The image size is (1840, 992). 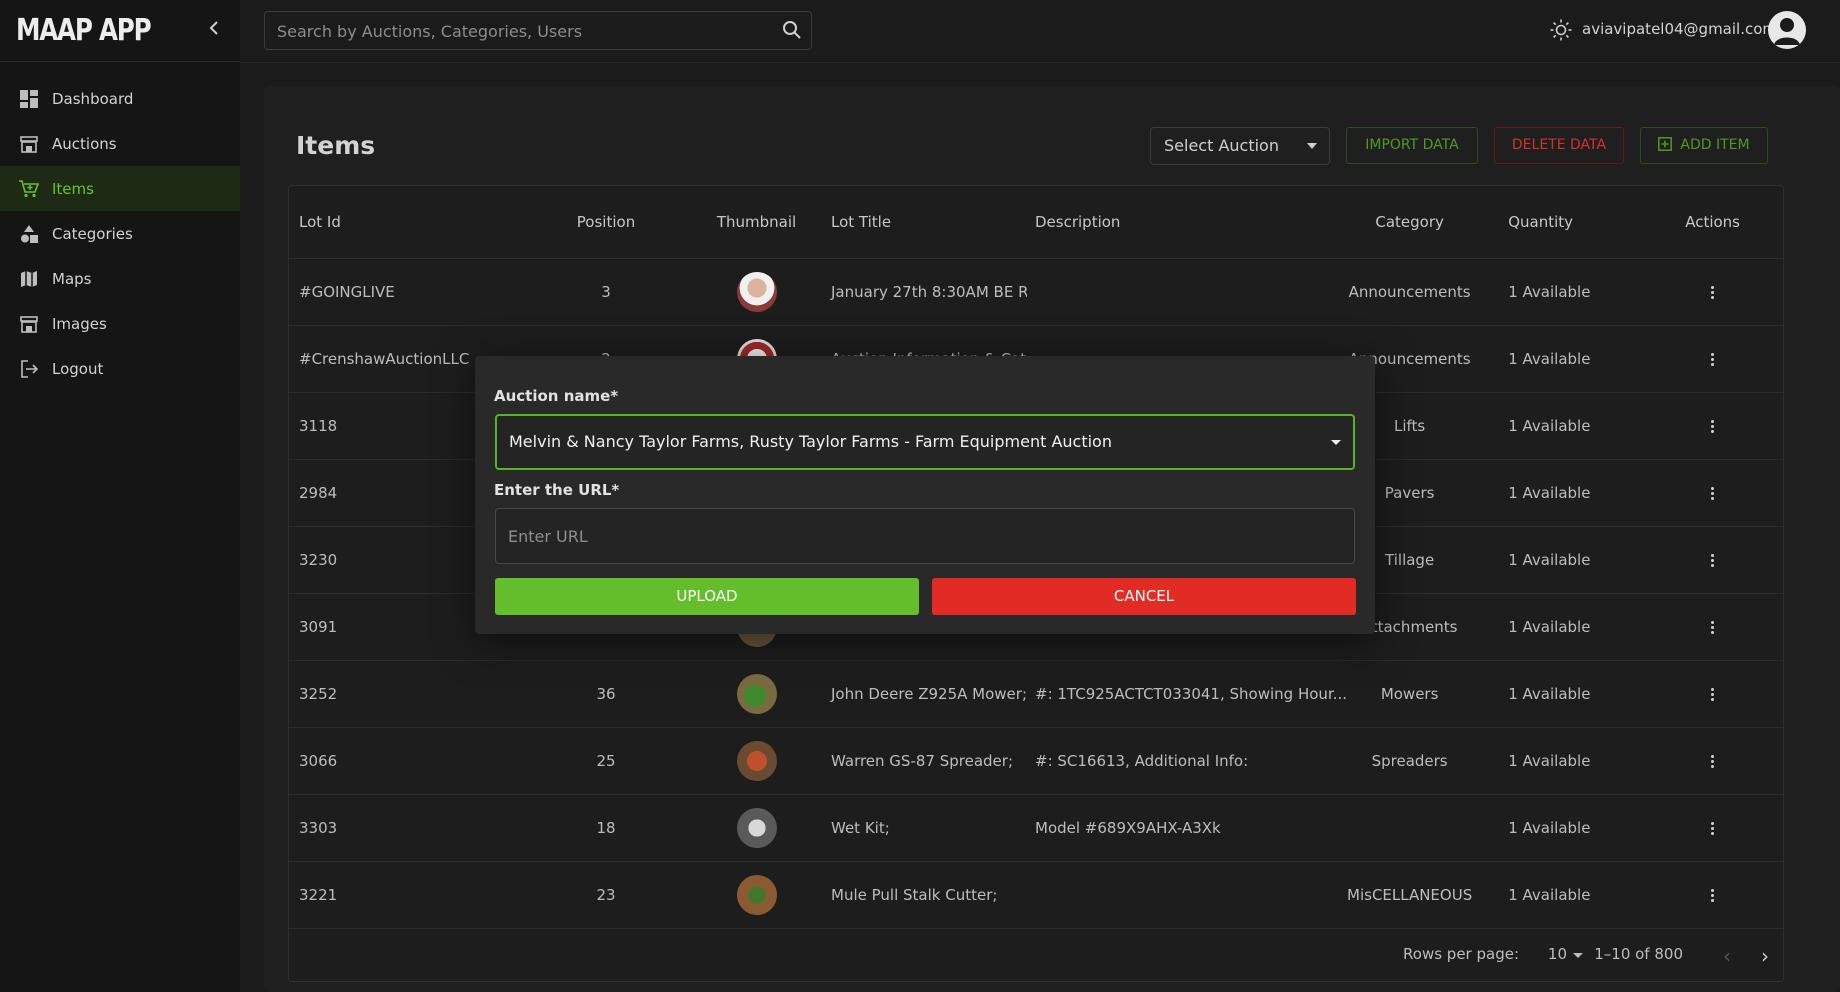 I want to click on sidebar-item-maps: Maps, so click(x=120, y=278).